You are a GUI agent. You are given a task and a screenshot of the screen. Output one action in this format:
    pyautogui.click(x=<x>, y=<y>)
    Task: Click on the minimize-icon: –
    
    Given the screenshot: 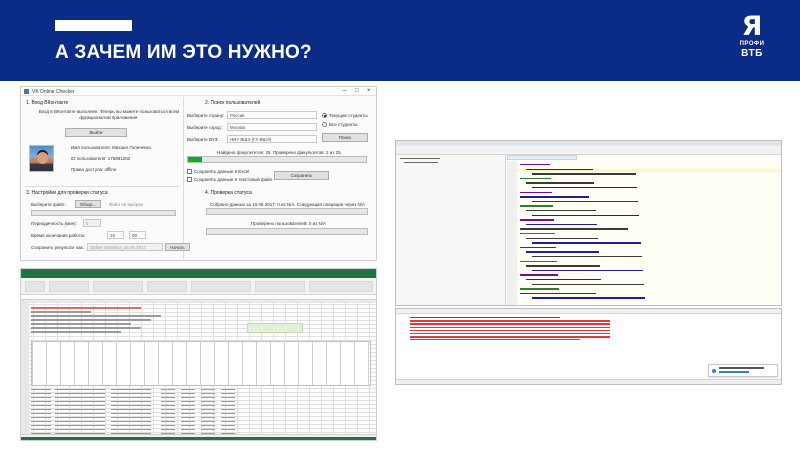 What is the action you would take?
    pyautogui.click(x=344, y=91)
    